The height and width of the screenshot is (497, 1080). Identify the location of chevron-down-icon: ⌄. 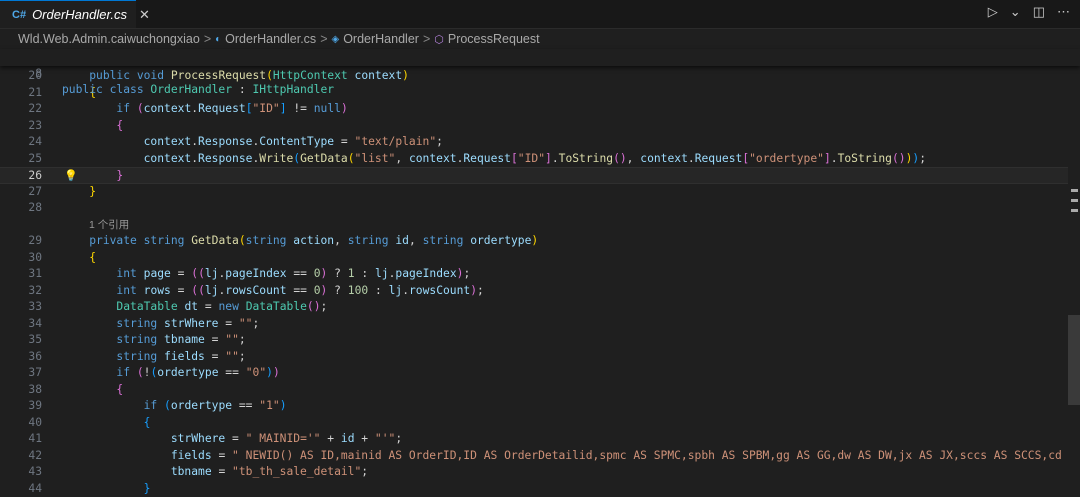
(1015, 12).